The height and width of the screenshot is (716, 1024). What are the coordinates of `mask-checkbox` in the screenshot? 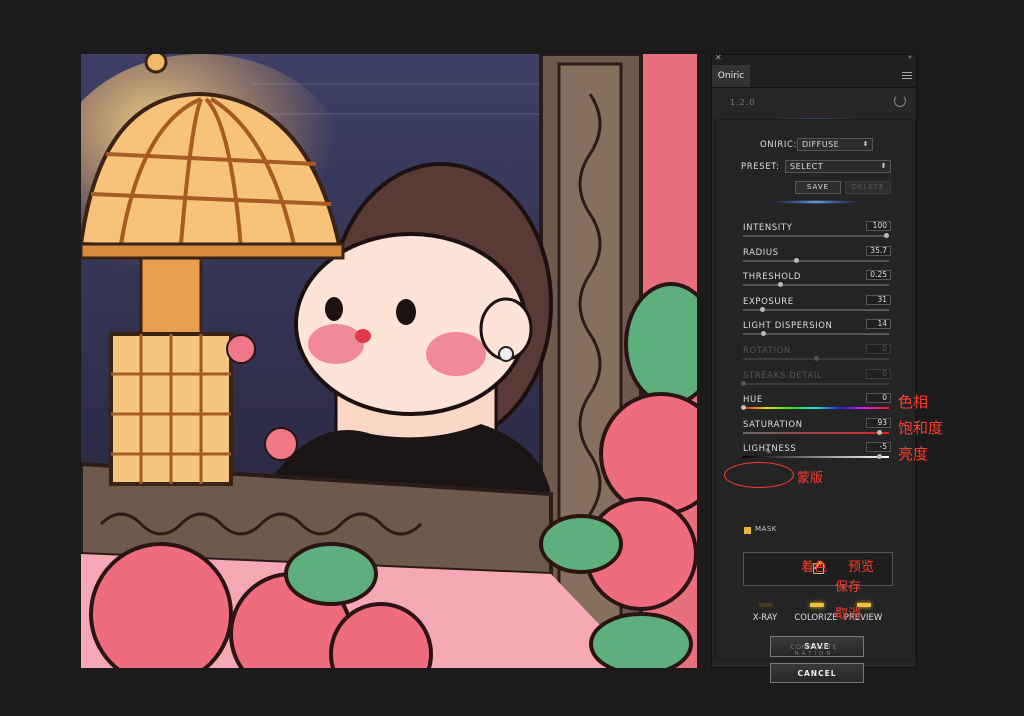 It's located at (747, 530).